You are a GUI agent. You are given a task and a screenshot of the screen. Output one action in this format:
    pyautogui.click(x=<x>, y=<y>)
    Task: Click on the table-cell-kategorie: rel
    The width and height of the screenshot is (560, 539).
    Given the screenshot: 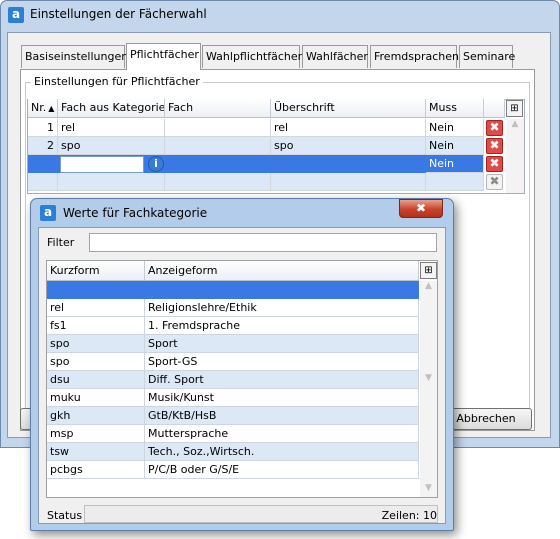 What is the action you would take?
    pyautogui.click(x=111, y=128)
    